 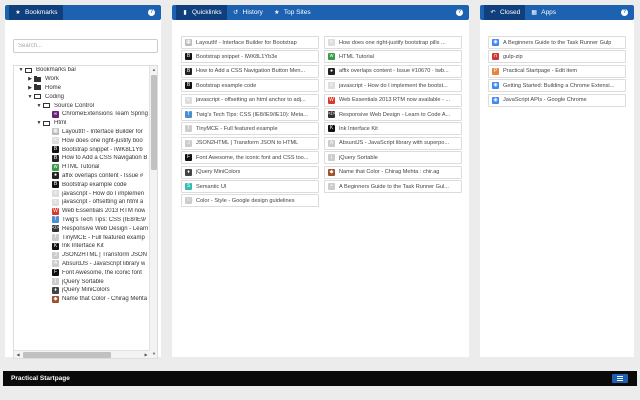 What do you see at coordinates (331, 129) in the screenshot?
I see `ik-icon: K` at bounding box center [331, 129].